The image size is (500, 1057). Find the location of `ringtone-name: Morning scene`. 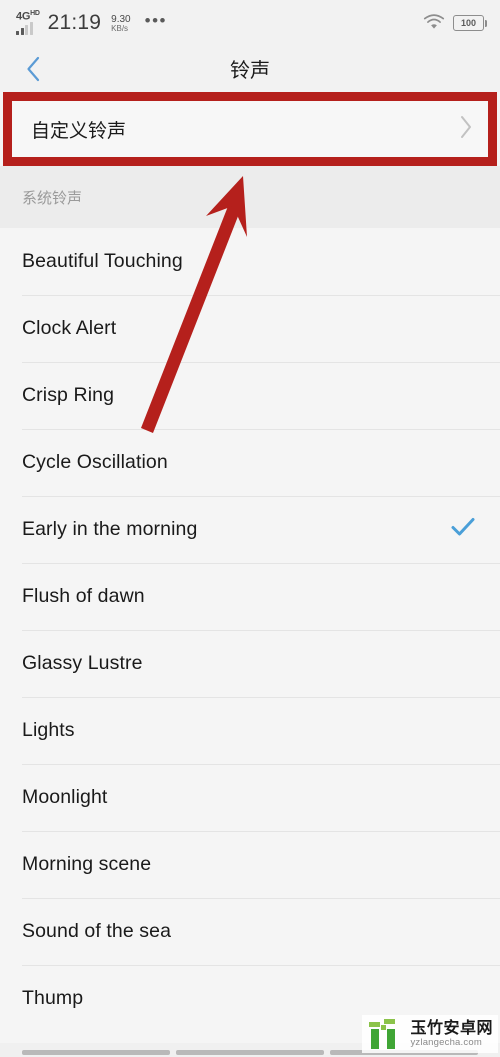

ringtone-name: Morning scene is located at coordinates (87, 864).